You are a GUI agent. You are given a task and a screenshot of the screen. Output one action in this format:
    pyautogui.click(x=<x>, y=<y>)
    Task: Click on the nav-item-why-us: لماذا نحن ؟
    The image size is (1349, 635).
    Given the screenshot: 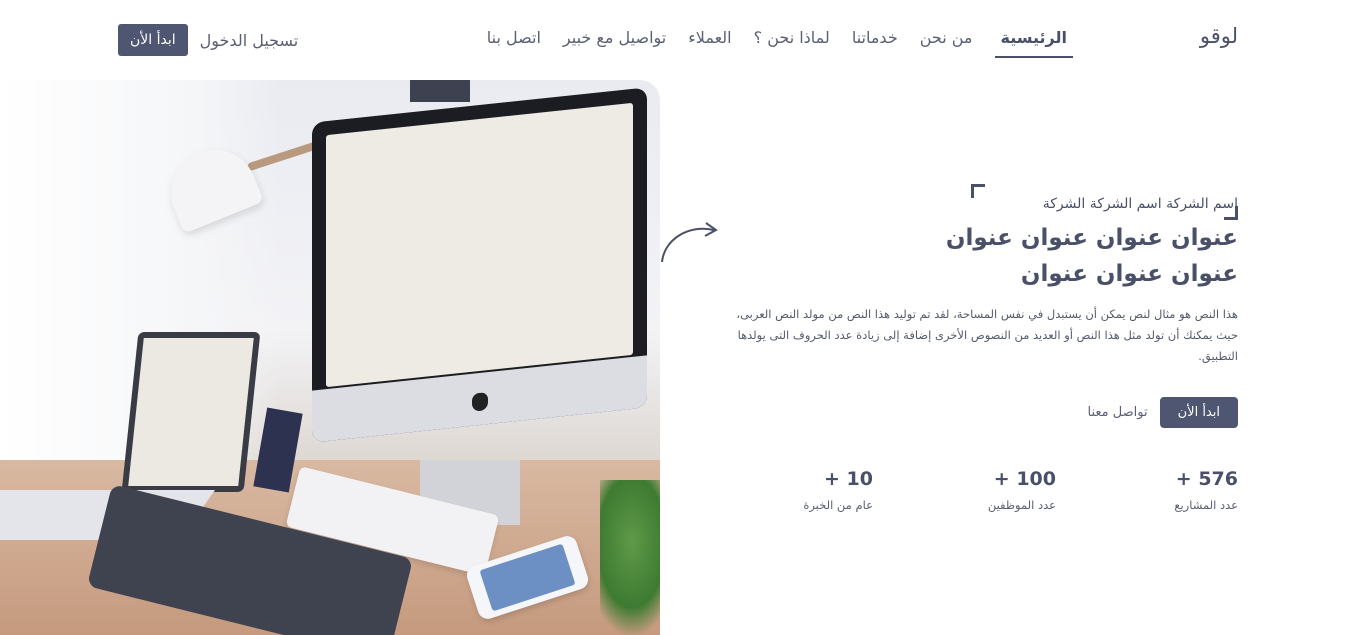 What is the action you would take?
    pyautogui.click(x=792, y=43)
    